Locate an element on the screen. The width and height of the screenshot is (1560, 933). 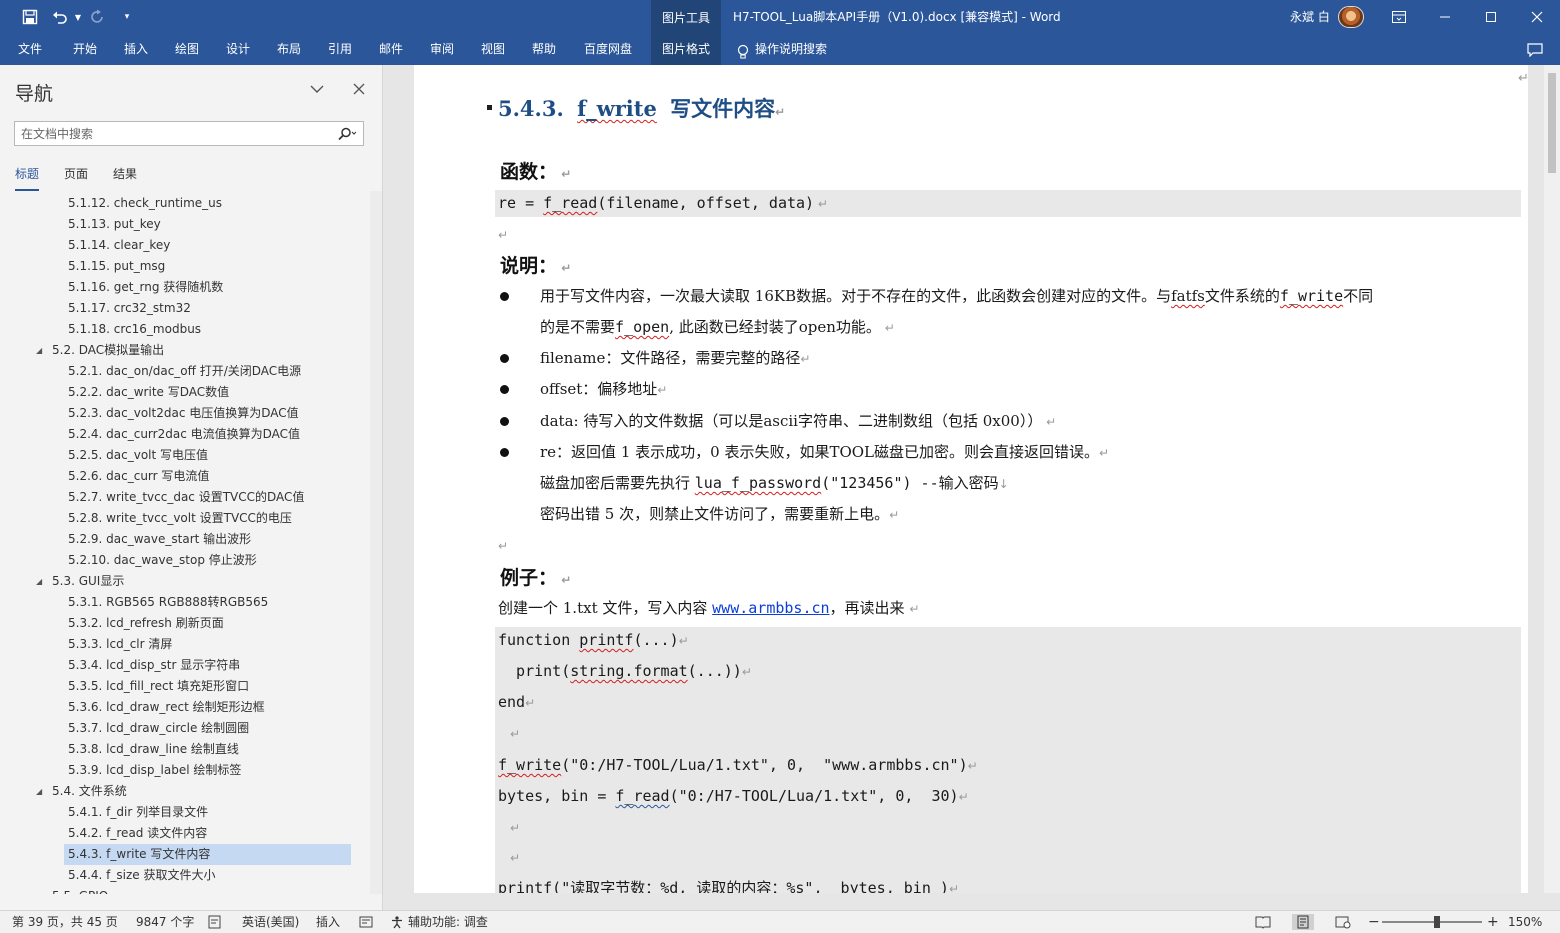
tab-help: 帮助 is located at coordinates (544, 49).